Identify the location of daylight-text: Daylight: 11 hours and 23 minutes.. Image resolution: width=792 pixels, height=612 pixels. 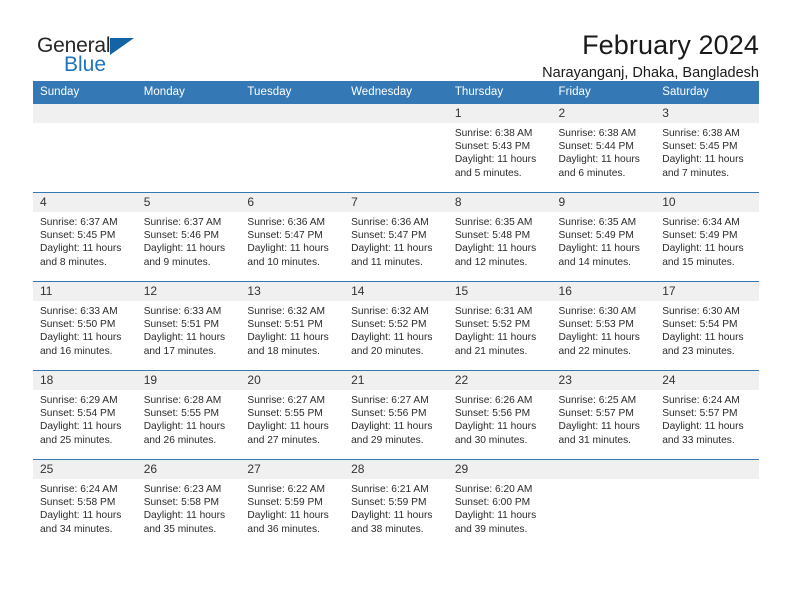
(703, 344).